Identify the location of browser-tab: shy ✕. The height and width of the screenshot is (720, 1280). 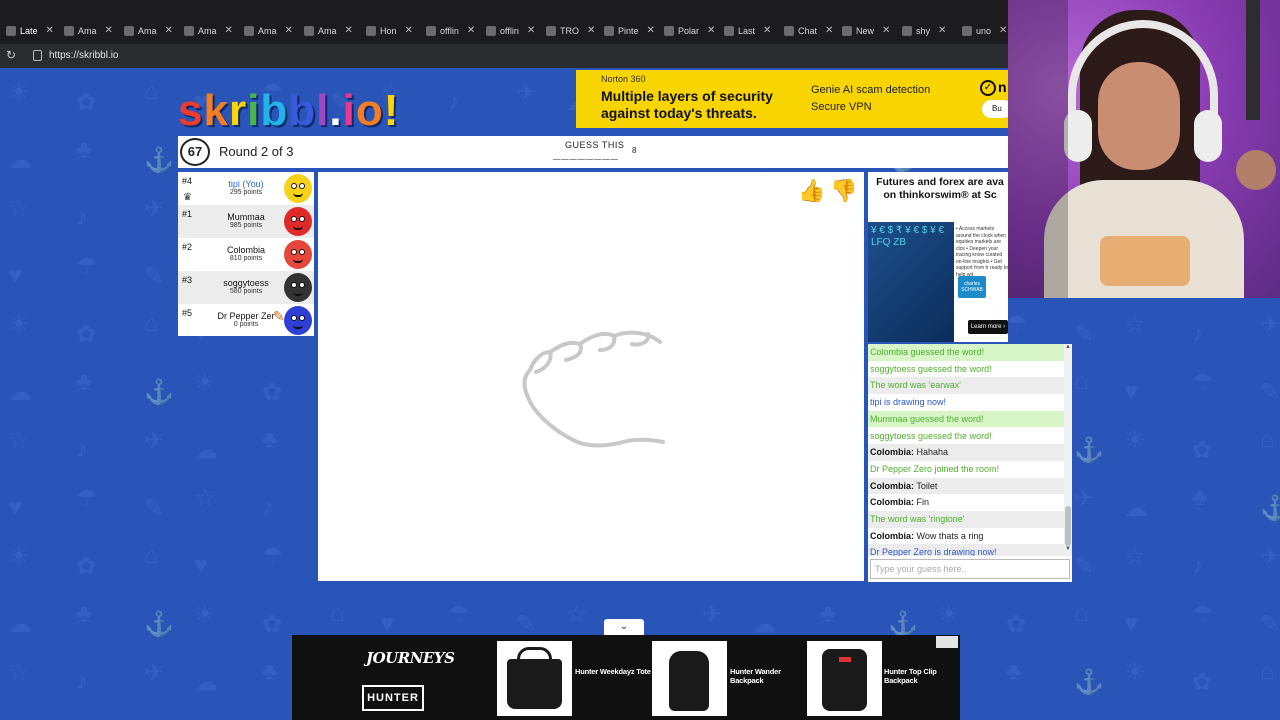
(924, 30).